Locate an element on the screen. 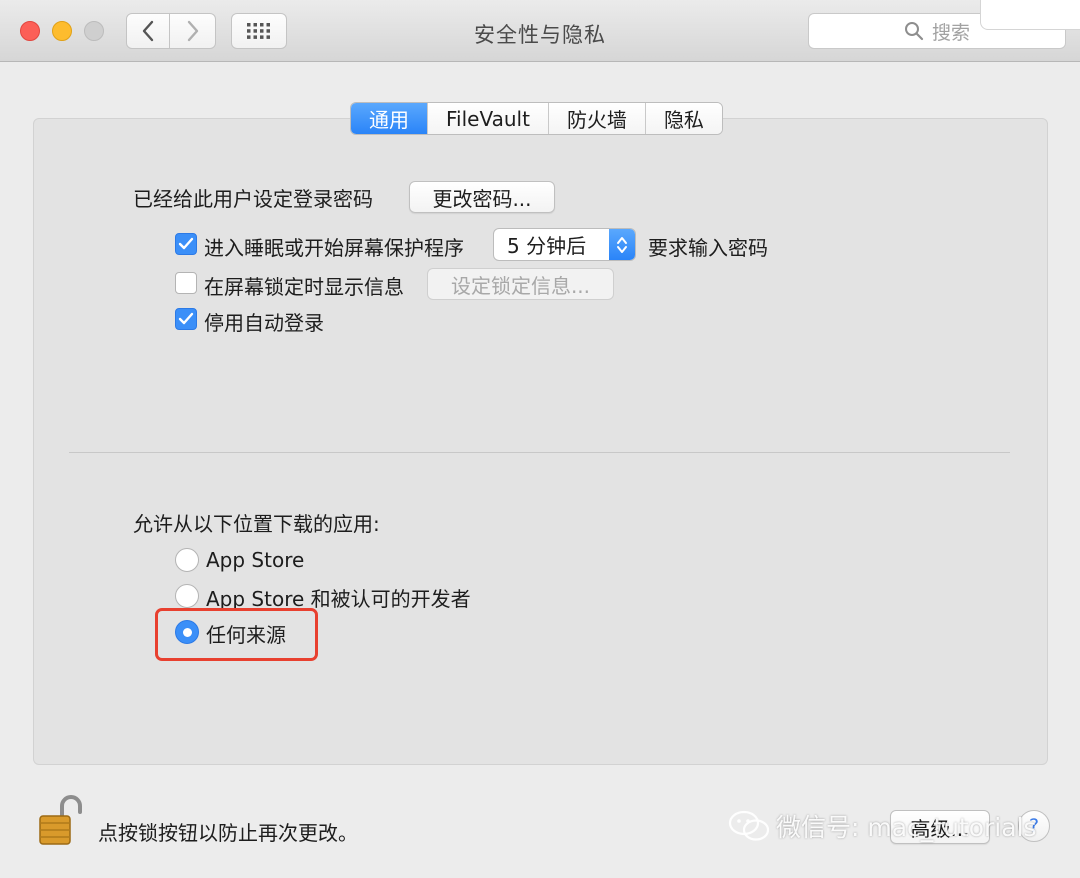 Image resolution: width=1080 pixels, height=878 pixels. radio-app-store-label: App Store is located at coordinates (255, 560).